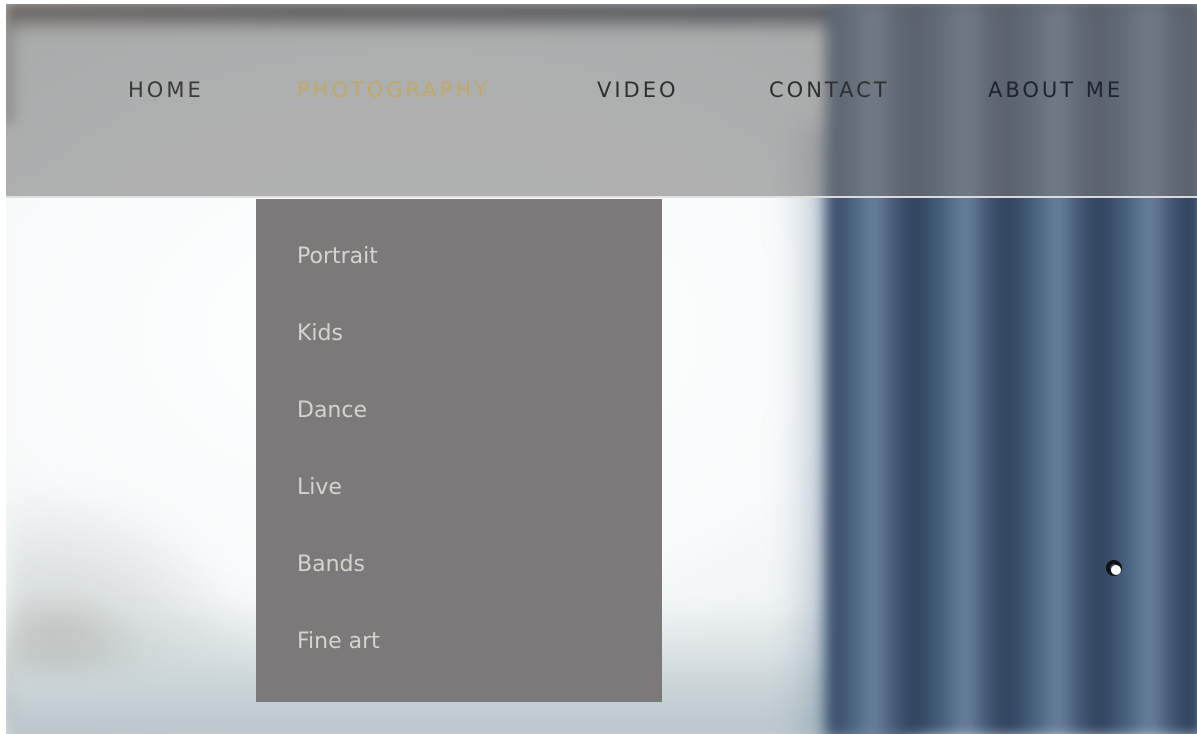  What do you see at coordinates (393, 90) in the screenshot?
I see `nav-item-photography: PHOTOGRAPHY` at bounding box center [393, 90].